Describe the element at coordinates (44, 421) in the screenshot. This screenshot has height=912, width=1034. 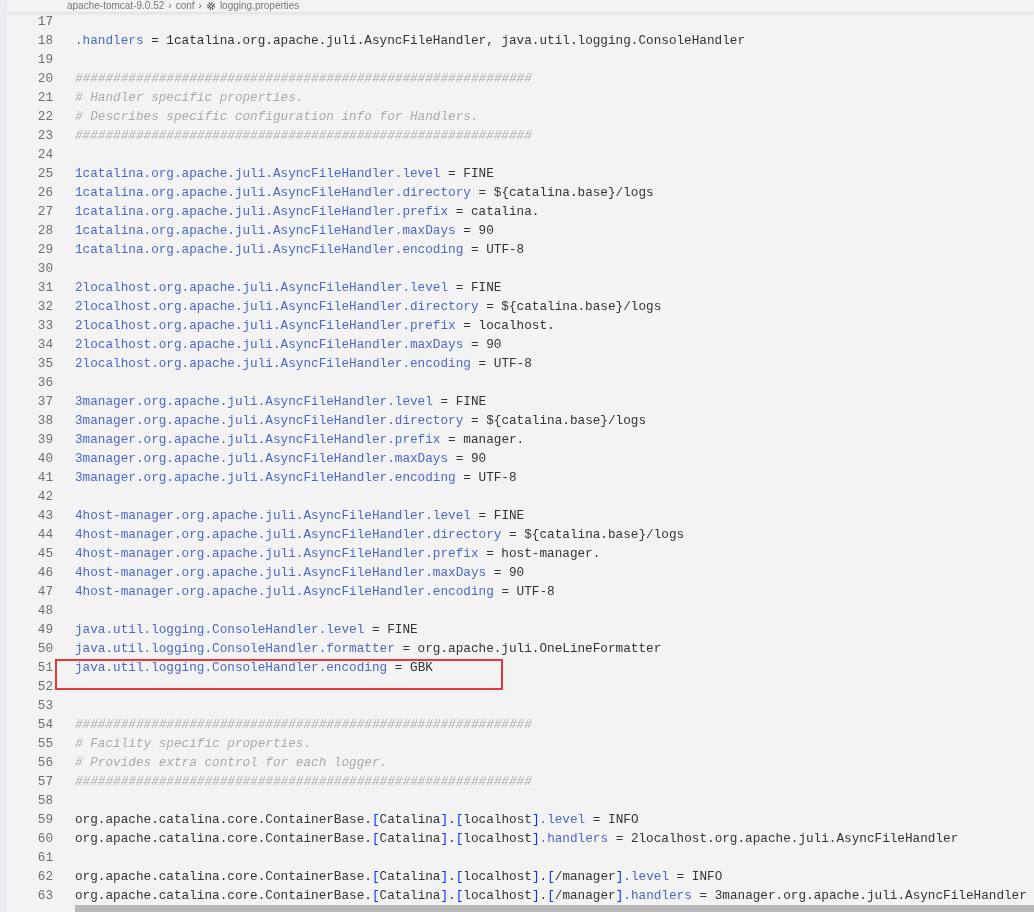
I see `line-number: 38` at that location.